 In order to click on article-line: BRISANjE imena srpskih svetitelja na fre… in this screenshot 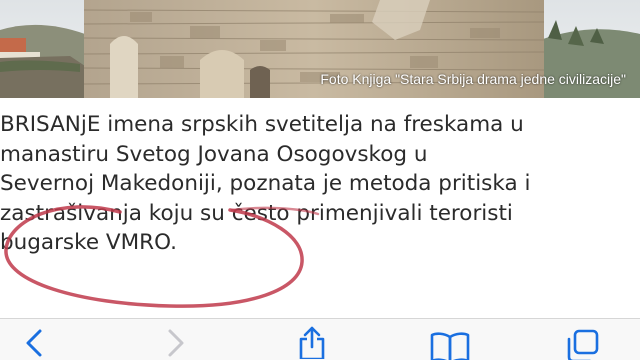, I will do `click(262, 124)`.